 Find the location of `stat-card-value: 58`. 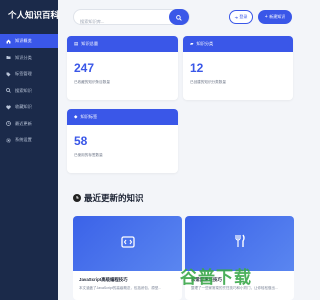

stat-card-value: 58 is located at coordinates (81, 141).